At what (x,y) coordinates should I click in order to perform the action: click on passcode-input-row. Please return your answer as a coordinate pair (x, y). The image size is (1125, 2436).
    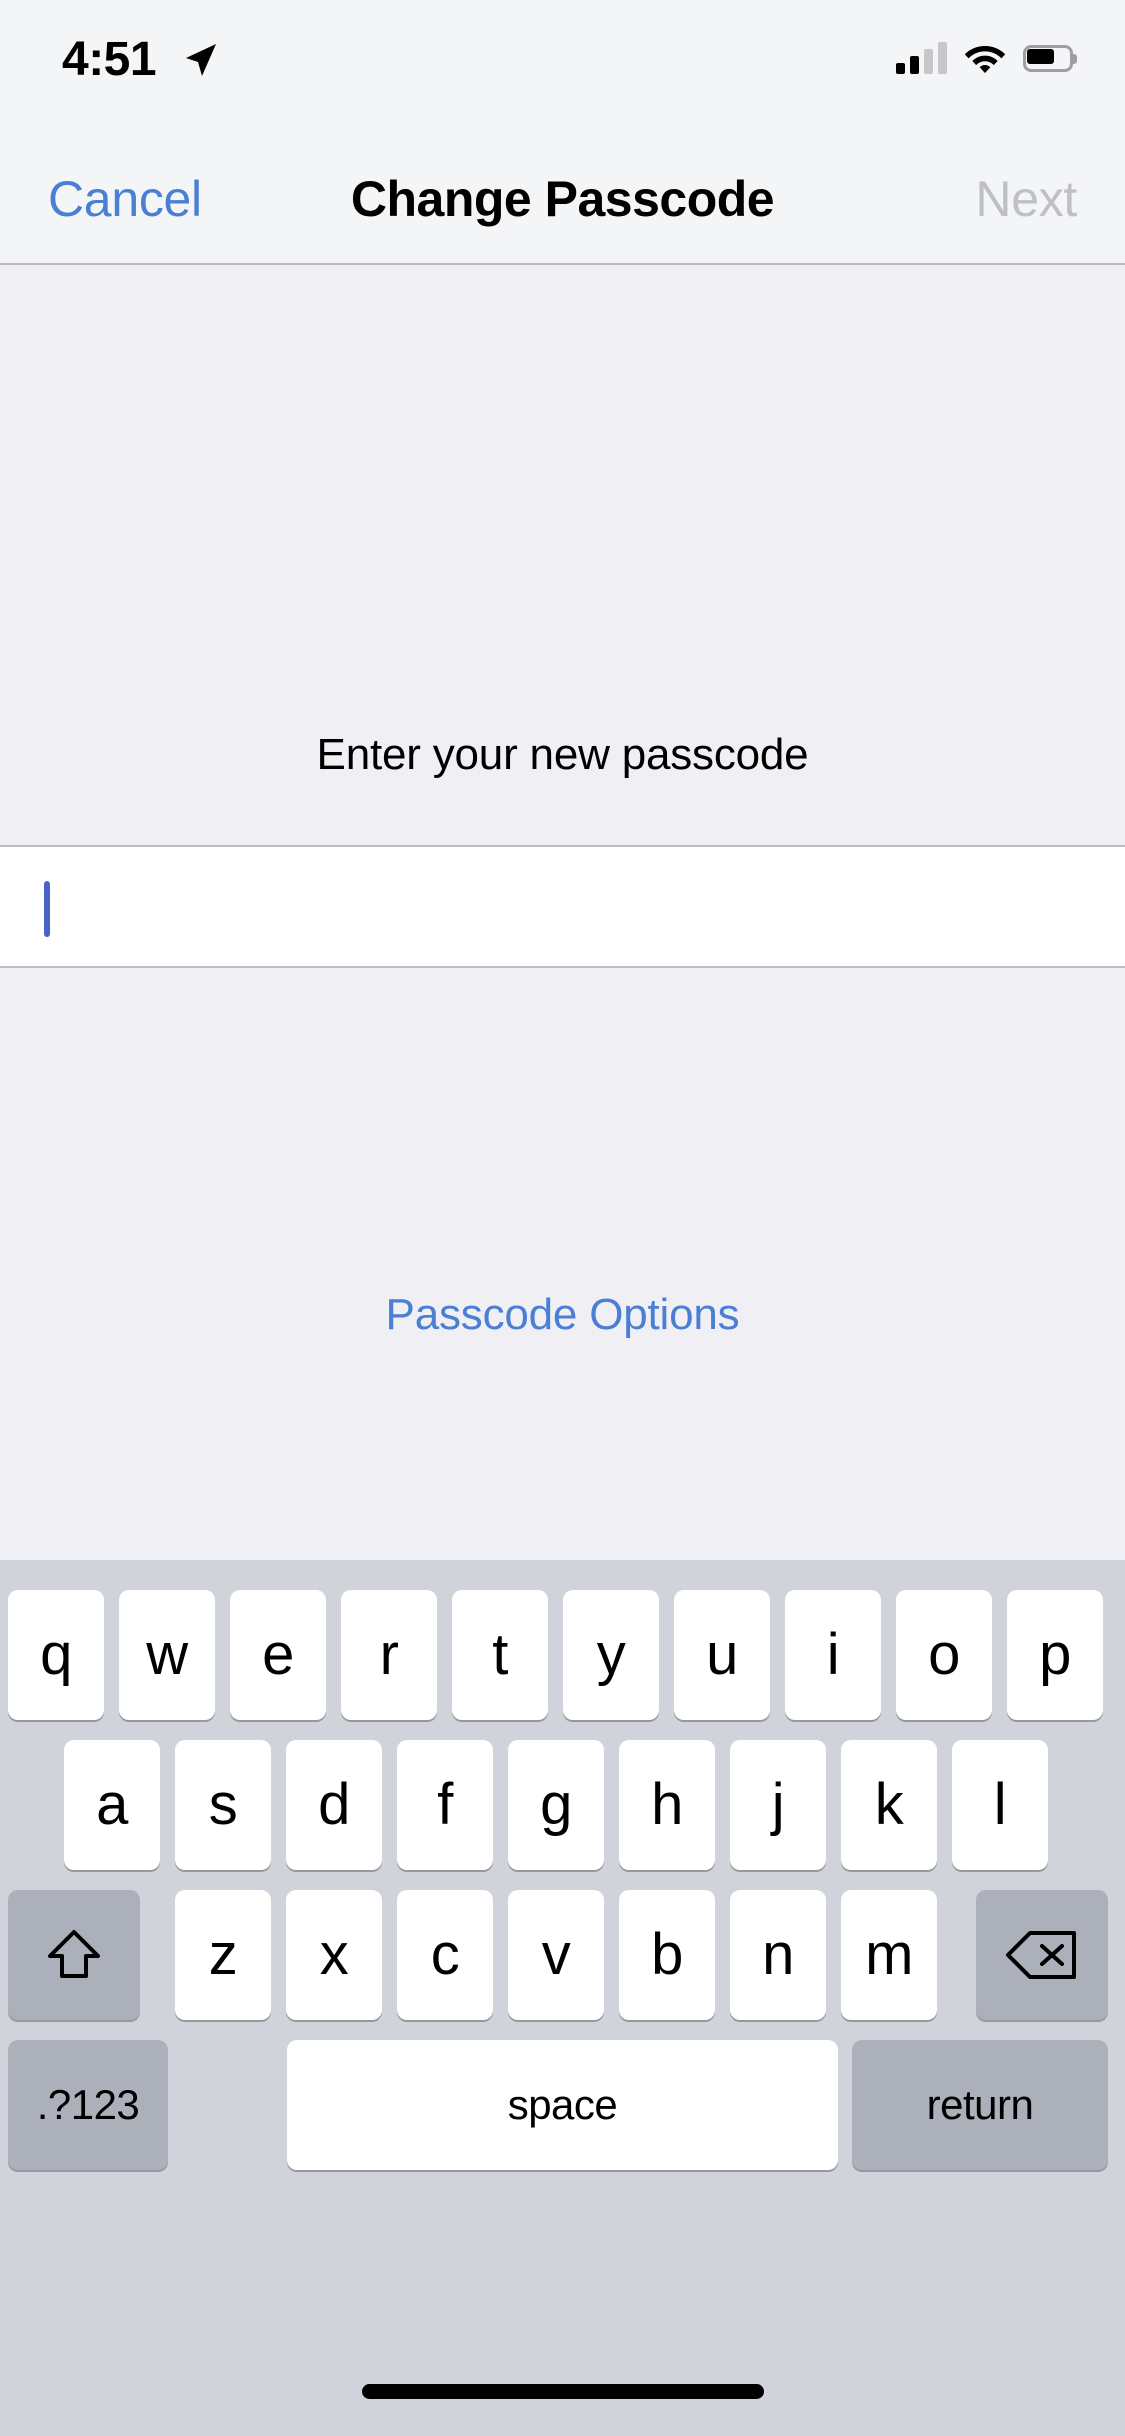
    Looking at the image, I should click on (562, 906).